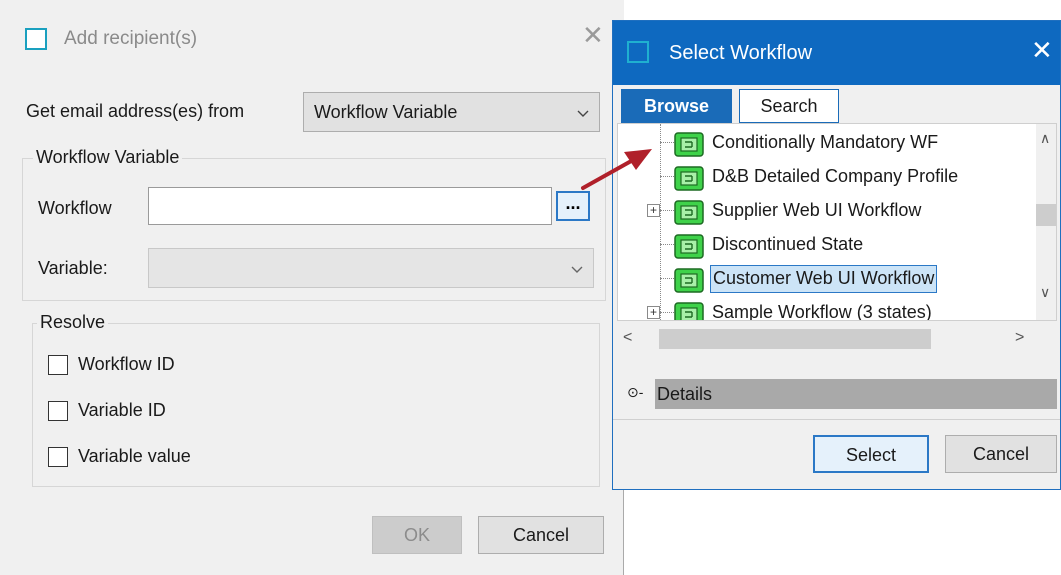 Image resolution: width=1061 pixels, height=575 pixels. What do you see at coordinates (676, 106) in the screenshot?
I see `tab-browse: Browse` at bounding box center [676, 106].